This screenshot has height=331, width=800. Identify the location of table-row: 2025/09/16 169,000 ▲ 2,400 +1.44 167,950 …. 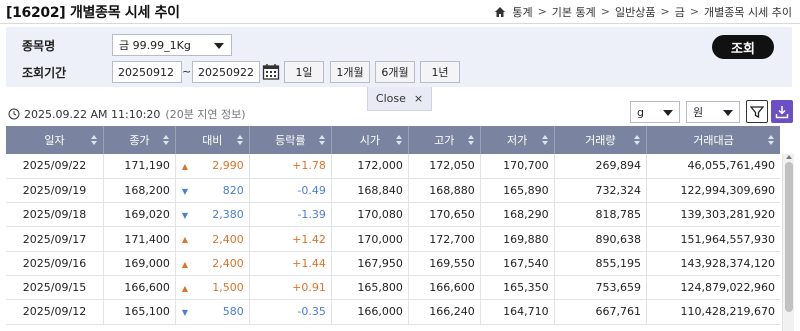
(393, 263).